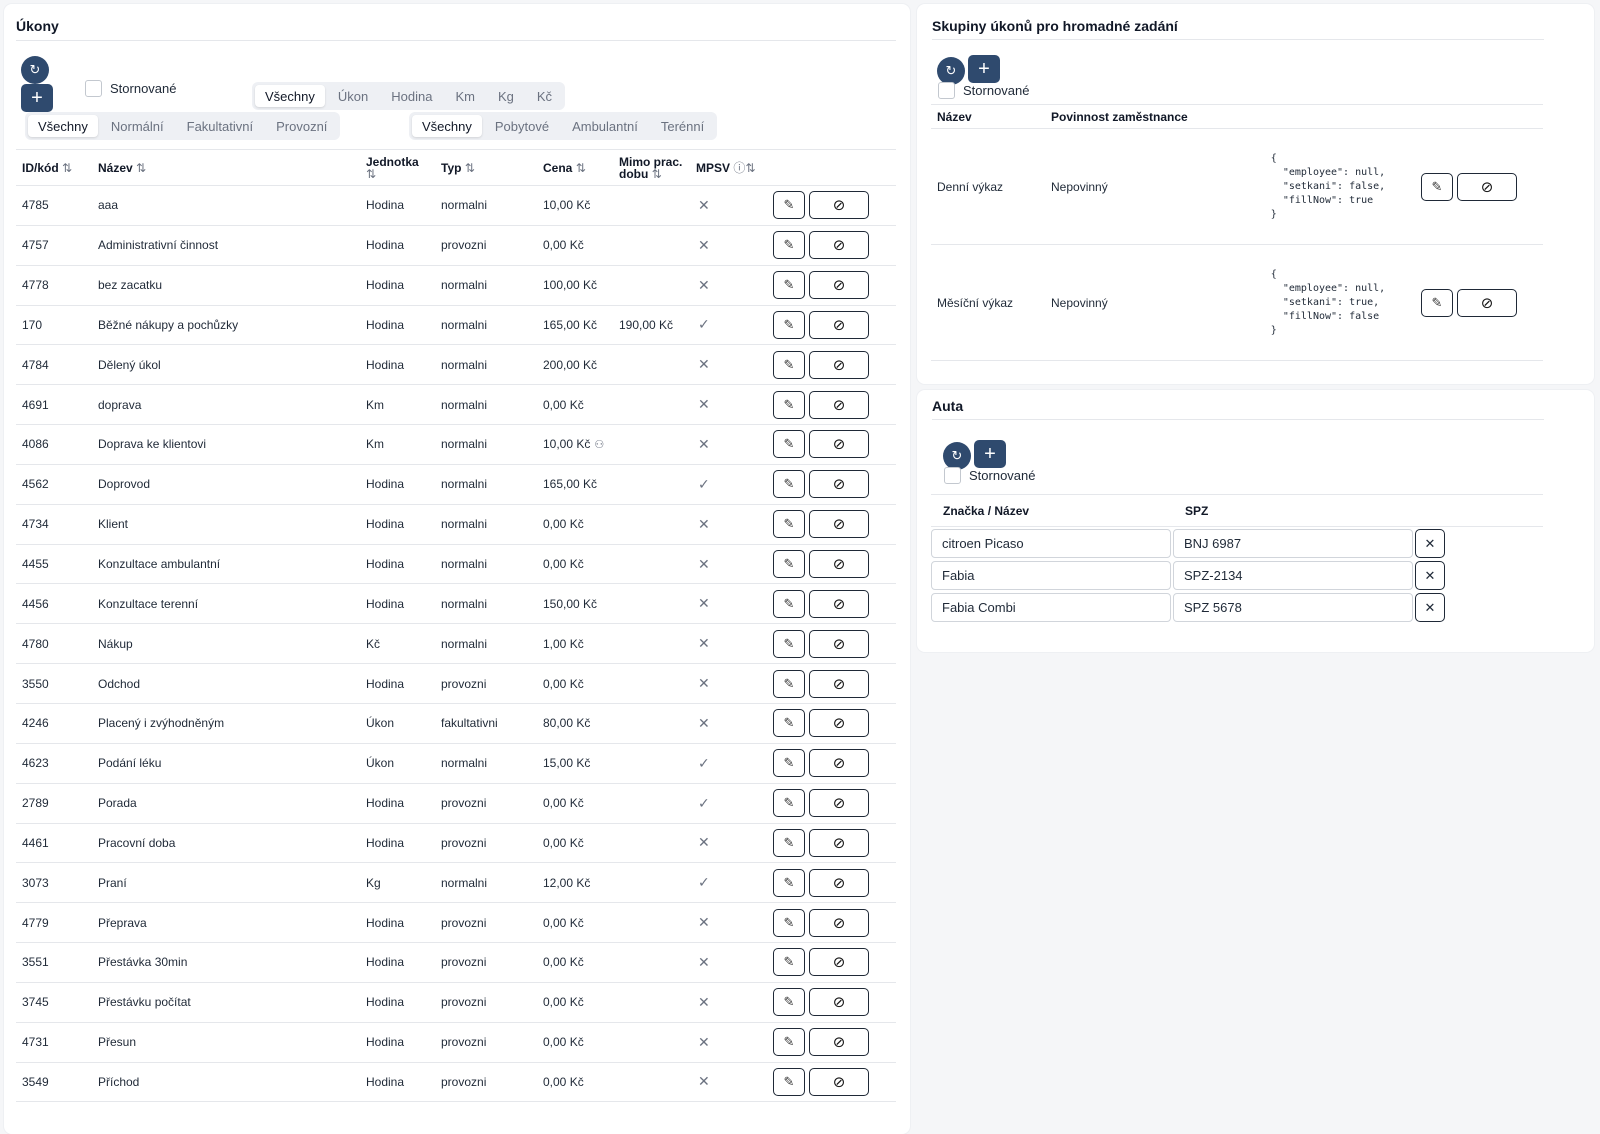 The height and width of the screenshot is (1134, 1600). I want to click on column-header-id: ID/kód ⇅, so click(54, 167).